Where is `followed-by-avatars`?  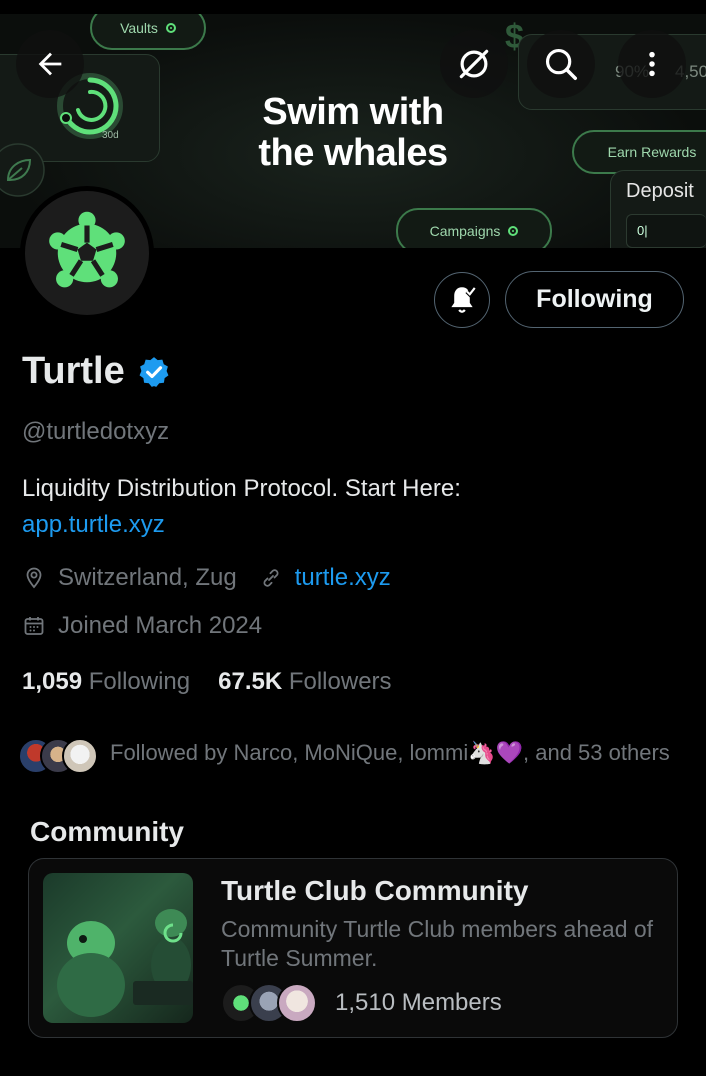
followed-by-avatars is located at coordinates (58, 756).